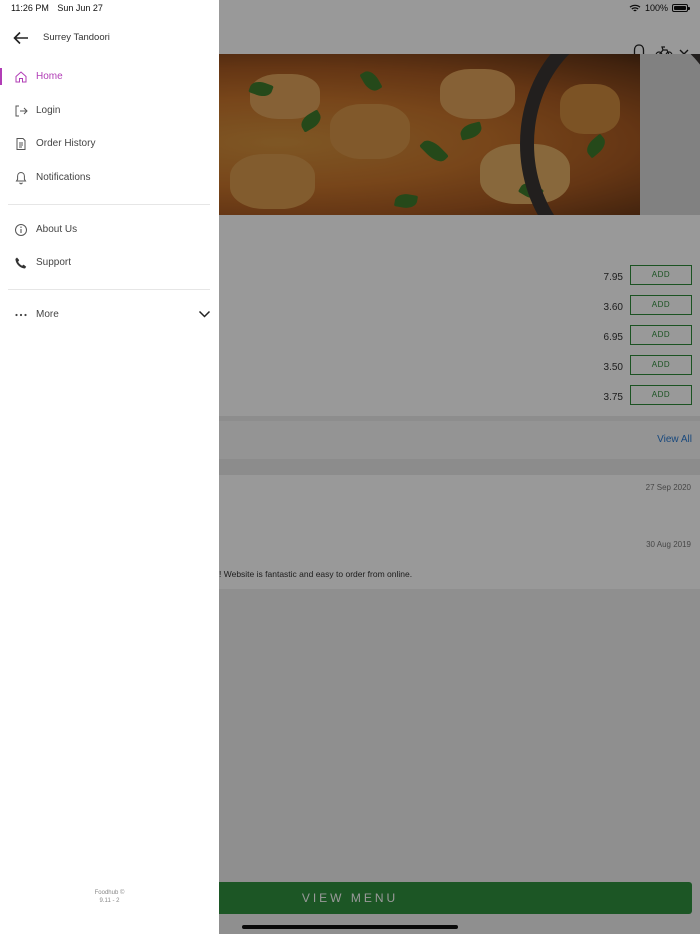 This screenshot has height=934, width=700. I want to click on status-bar-left: 11:26 PM Sun Jun 27, so click(57, 8).